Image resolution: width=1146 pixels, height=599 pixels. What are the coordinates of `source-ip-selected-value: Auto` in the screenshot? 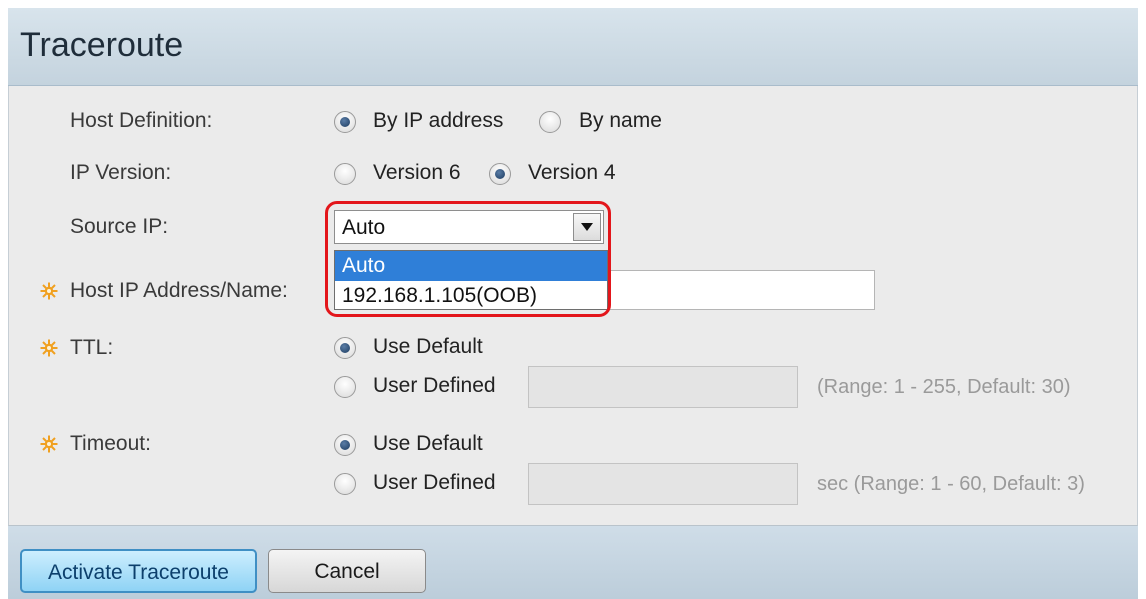 It's located at (364, 227).